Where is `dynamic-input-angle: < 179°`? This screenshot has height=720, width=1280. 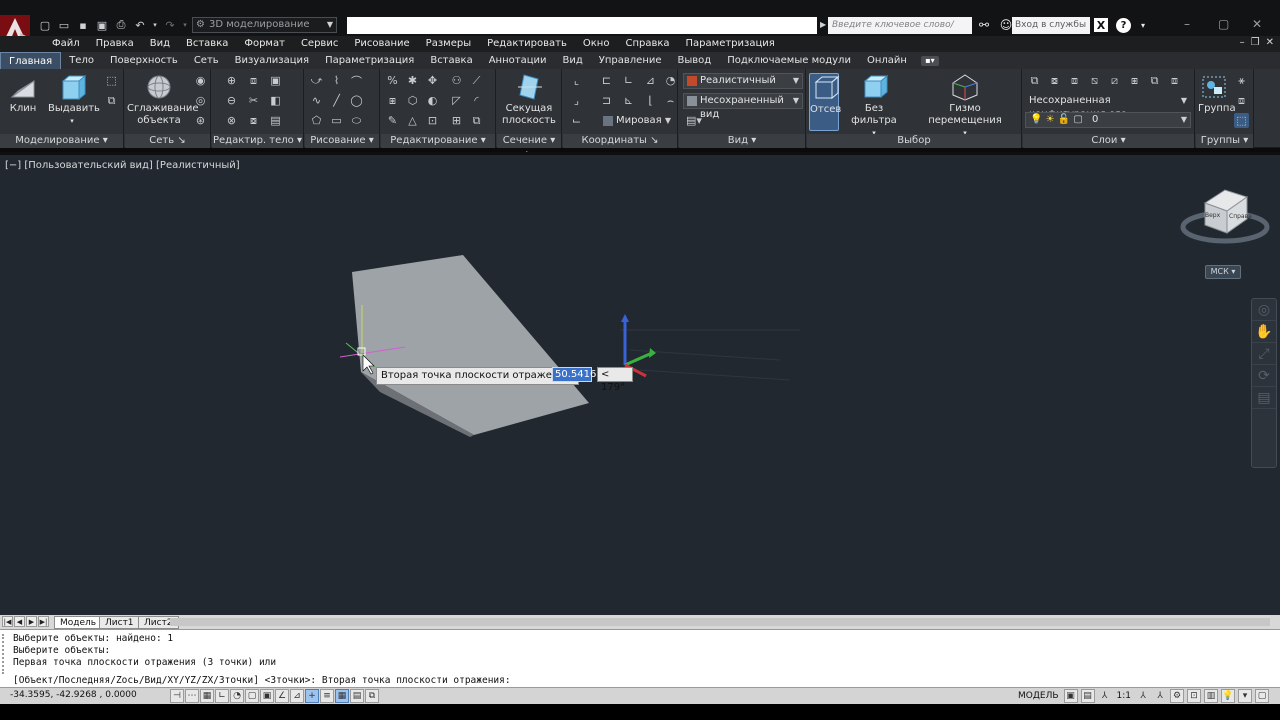 dynamic-input-angle: < 179° is located at coordinates (615, 380).